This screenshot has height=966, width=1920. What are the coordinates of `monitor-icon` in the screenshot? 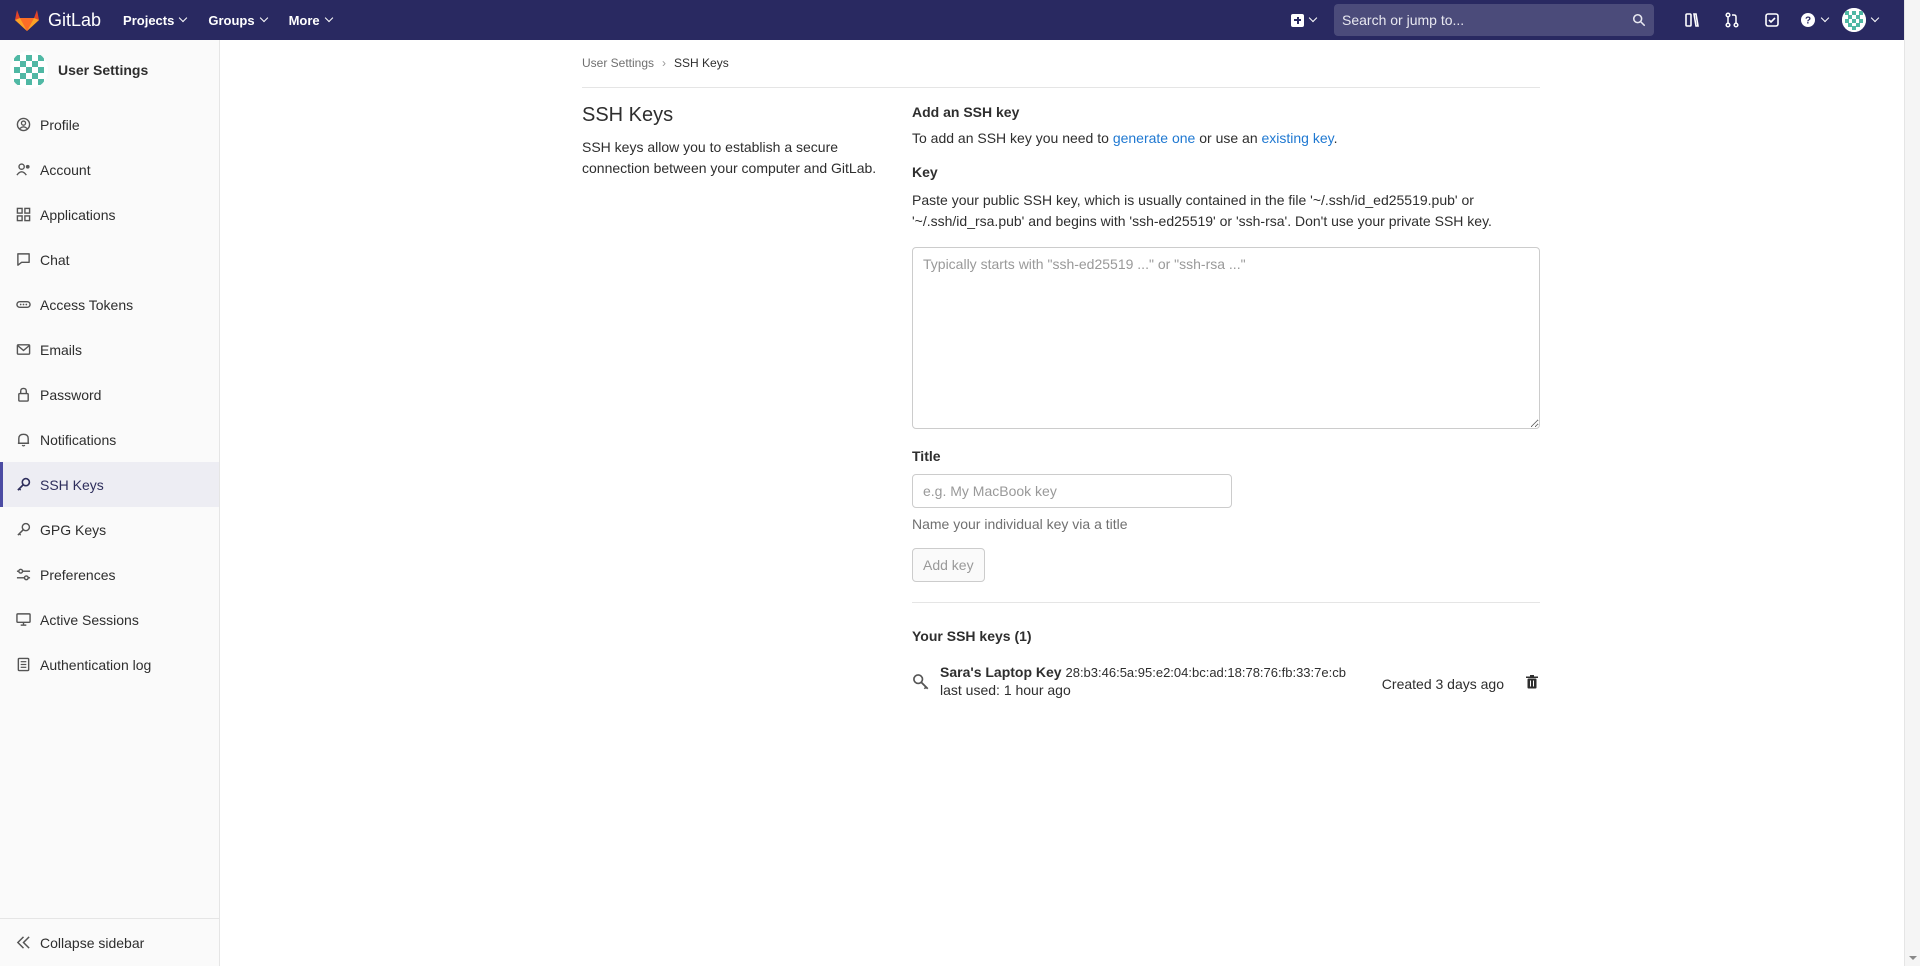 It's located at (23, 619).